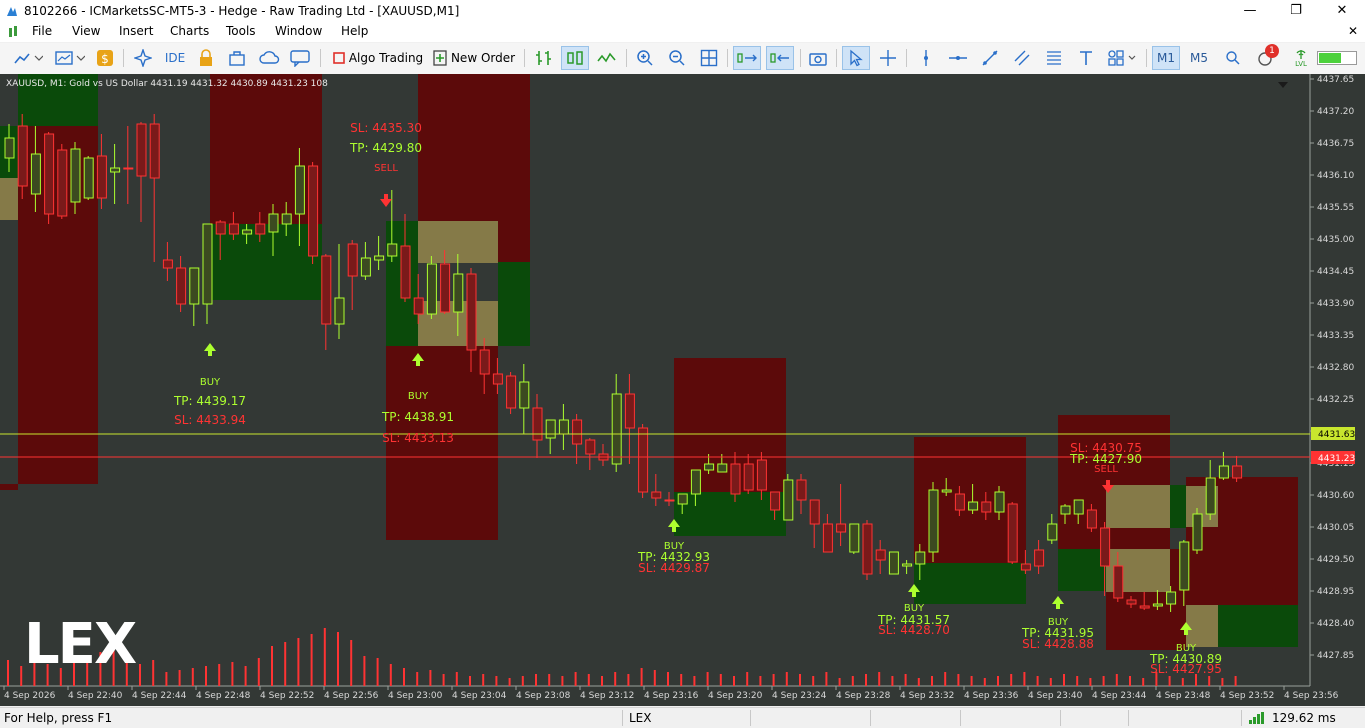 The height and width of the screenshot is (728, 1365). Describe the element at coordinates (418, 396) in the screenshot. I see `signal-label: BUY` at that location.